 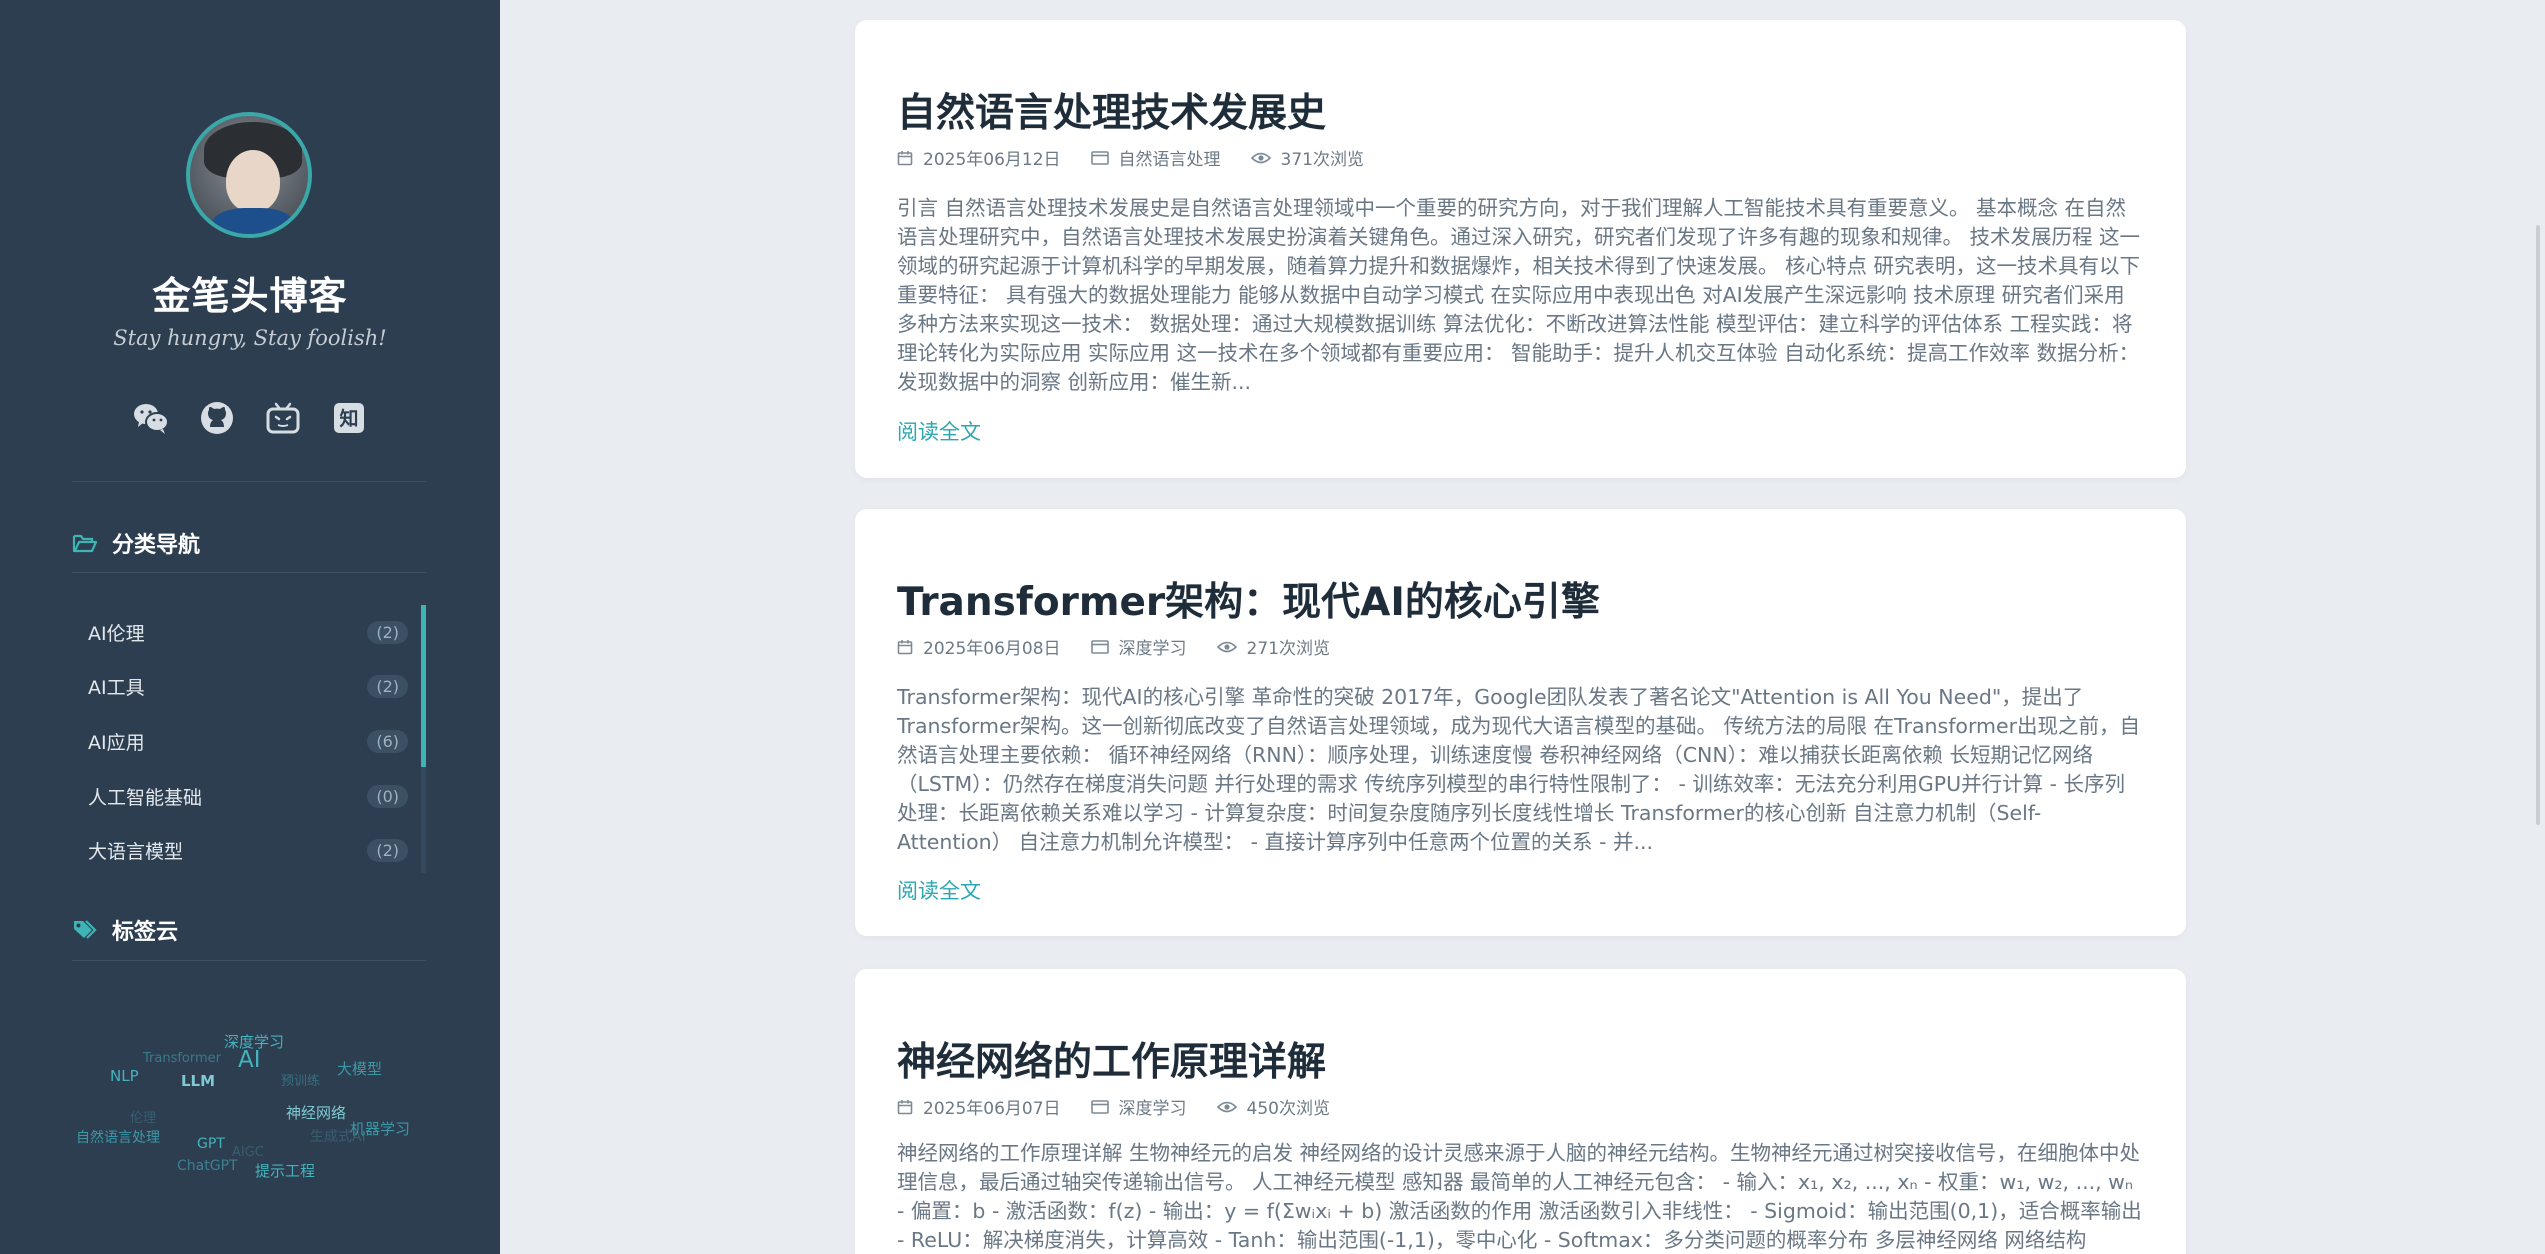 I want to click on tags-heading-label: 标签云, so click(x=145, y=932).